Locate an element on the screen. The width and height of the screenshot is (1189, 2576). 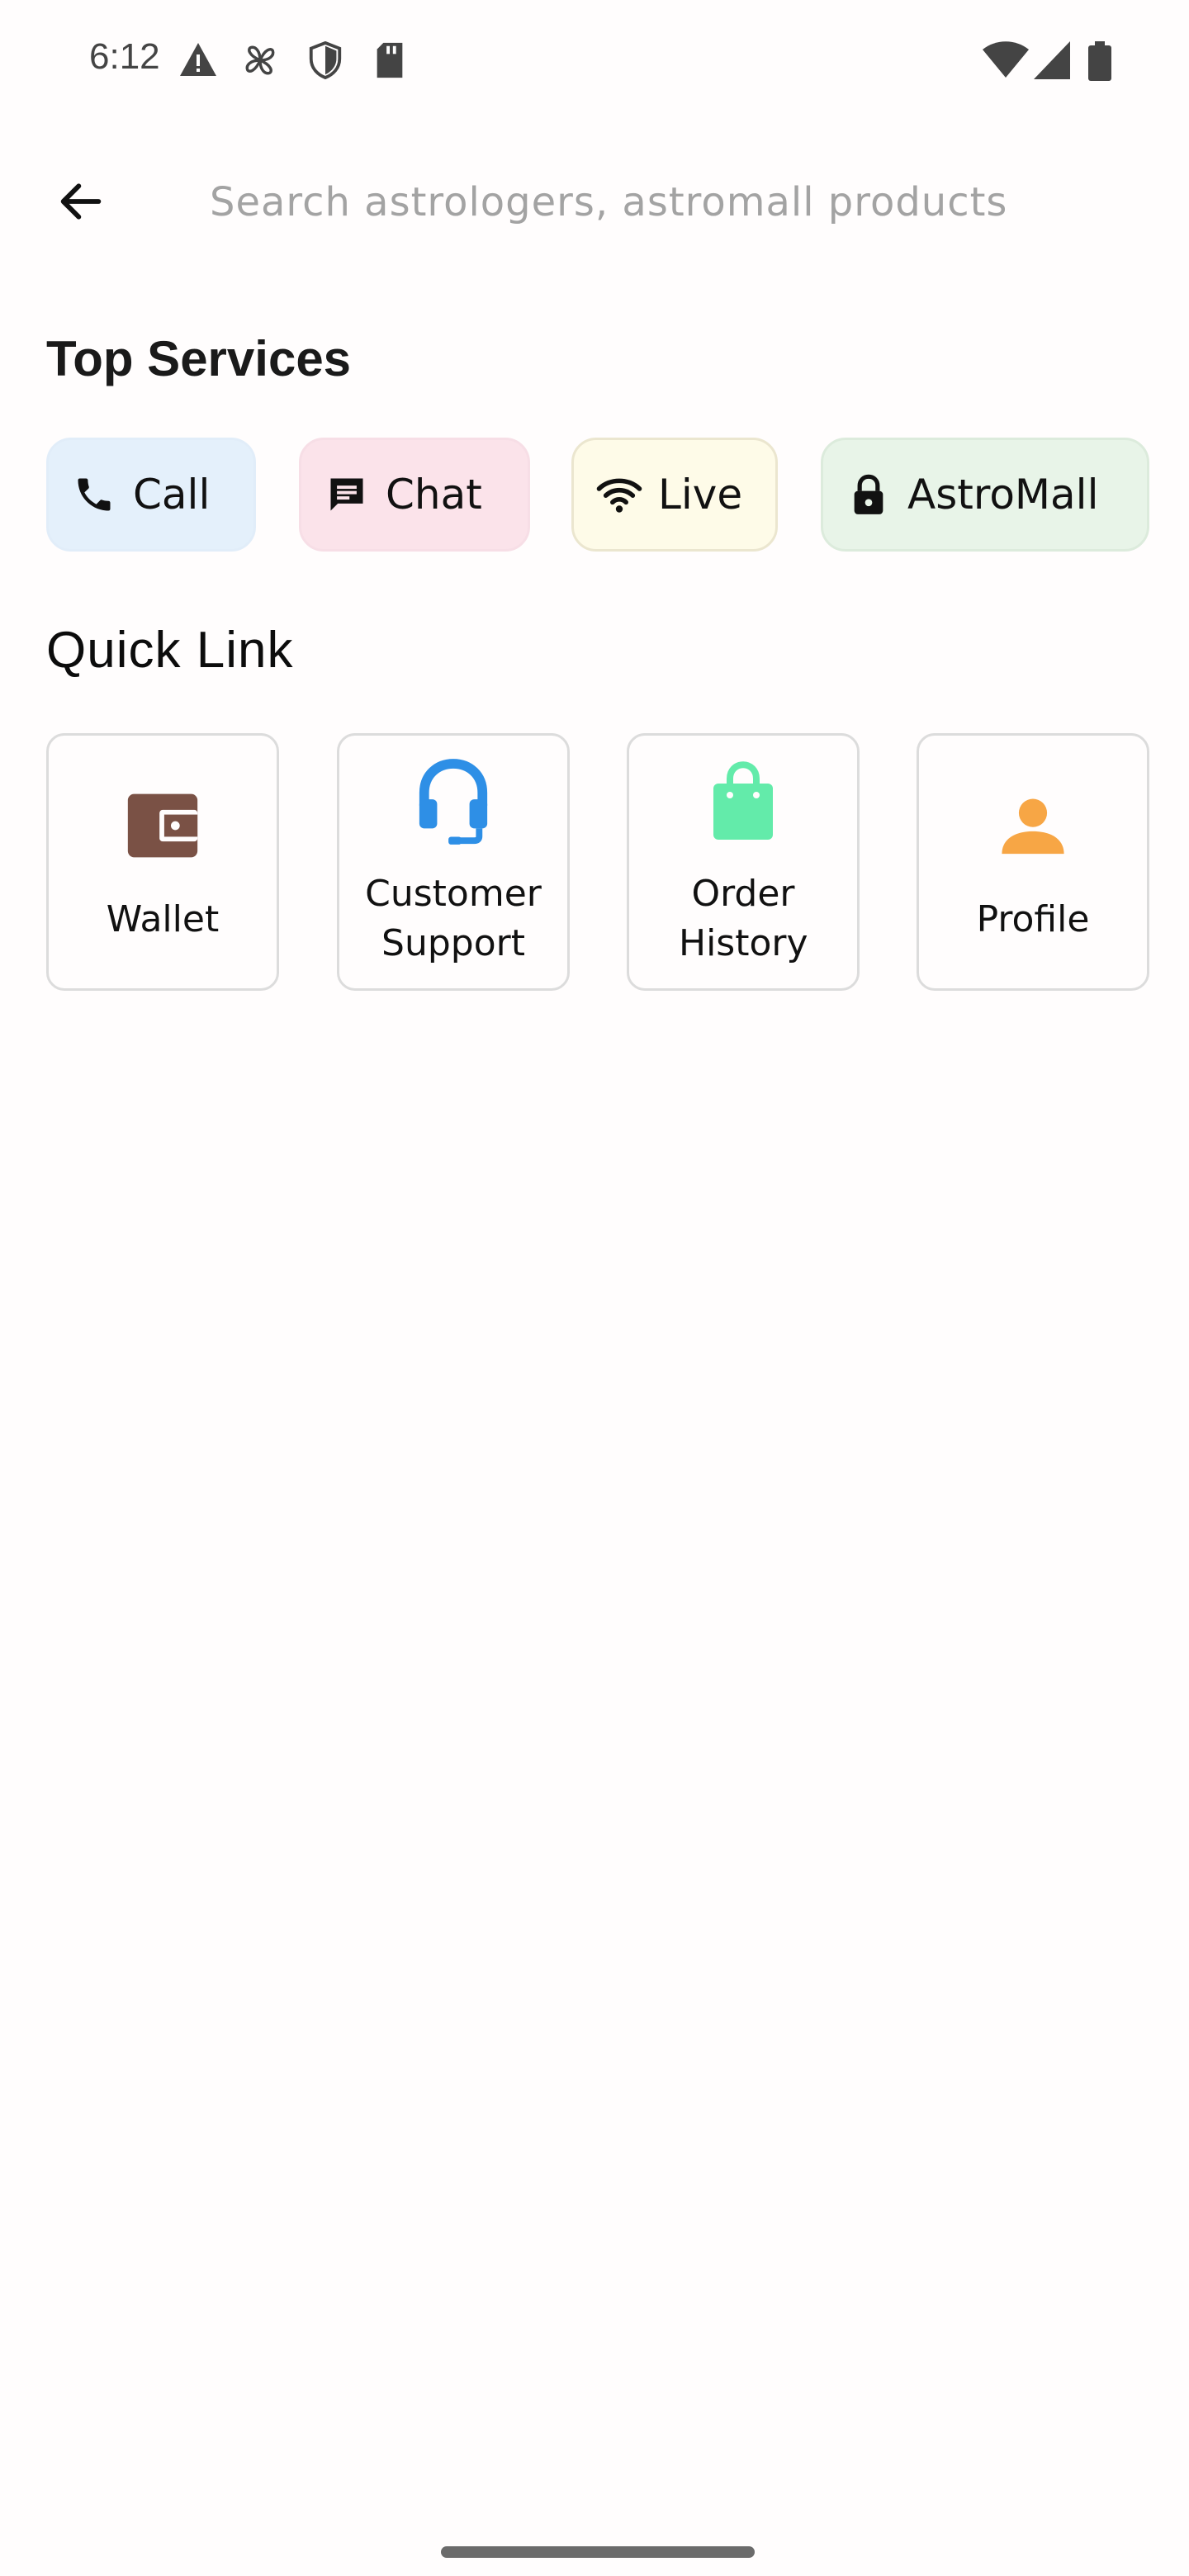
quick-link-label: Customer Support is located at coordinates (453, 918).